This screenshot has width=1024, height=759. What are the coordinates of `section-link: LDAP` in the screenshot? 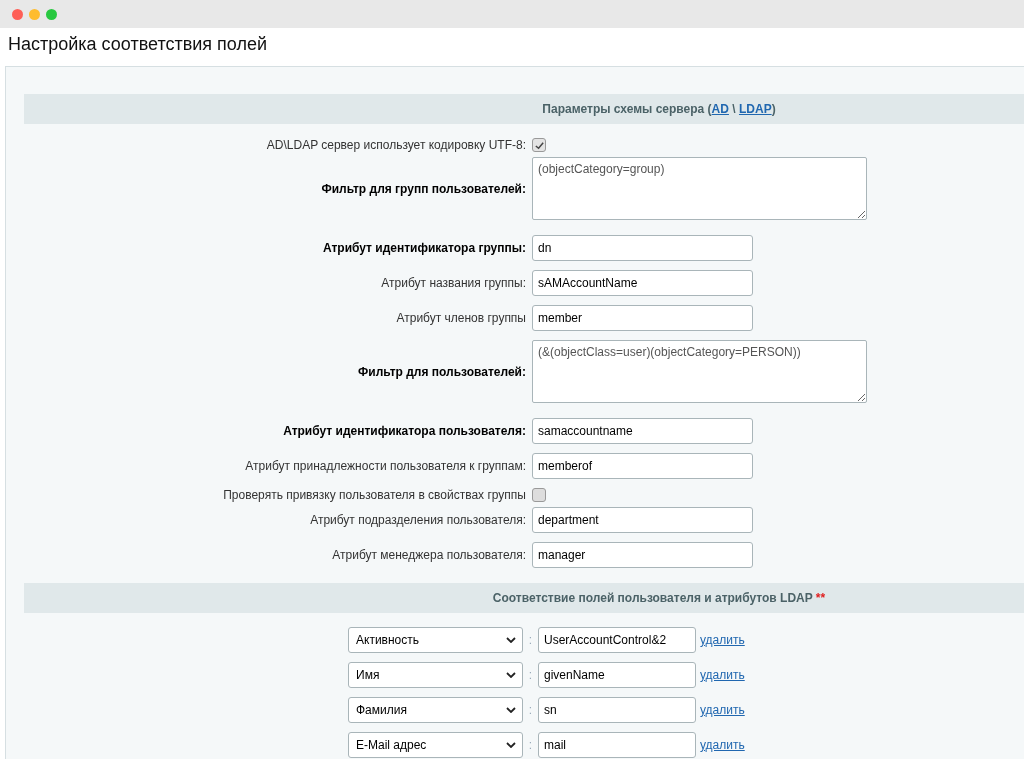 It's located at (755, 109).